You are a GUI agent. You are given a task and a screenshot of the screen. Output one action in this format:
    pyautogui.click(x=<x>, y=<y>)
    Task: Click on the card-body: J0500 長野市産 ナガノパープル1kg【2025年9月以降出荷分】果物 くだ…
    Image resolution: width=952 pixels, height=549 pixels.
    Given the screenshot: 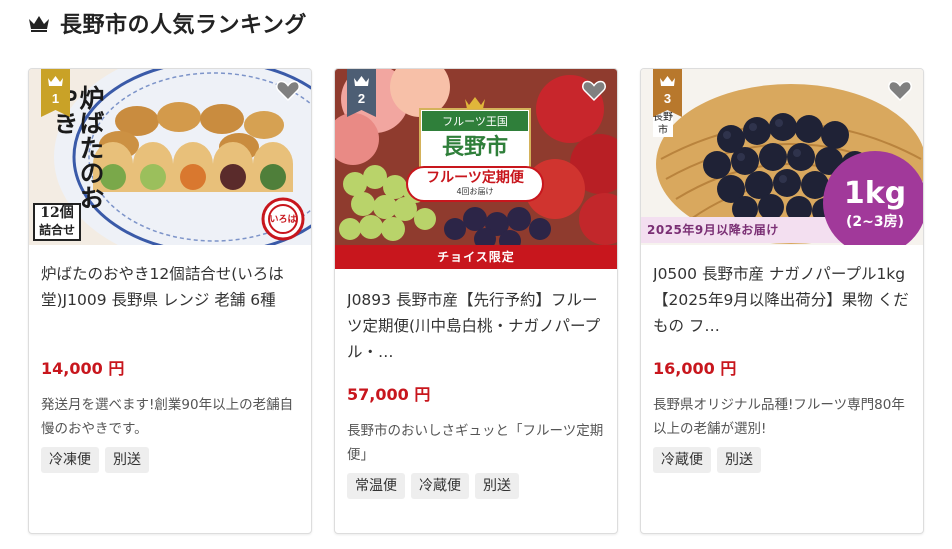 What is the action you would take?
    pyautogui.click(x=782, y=367)
    